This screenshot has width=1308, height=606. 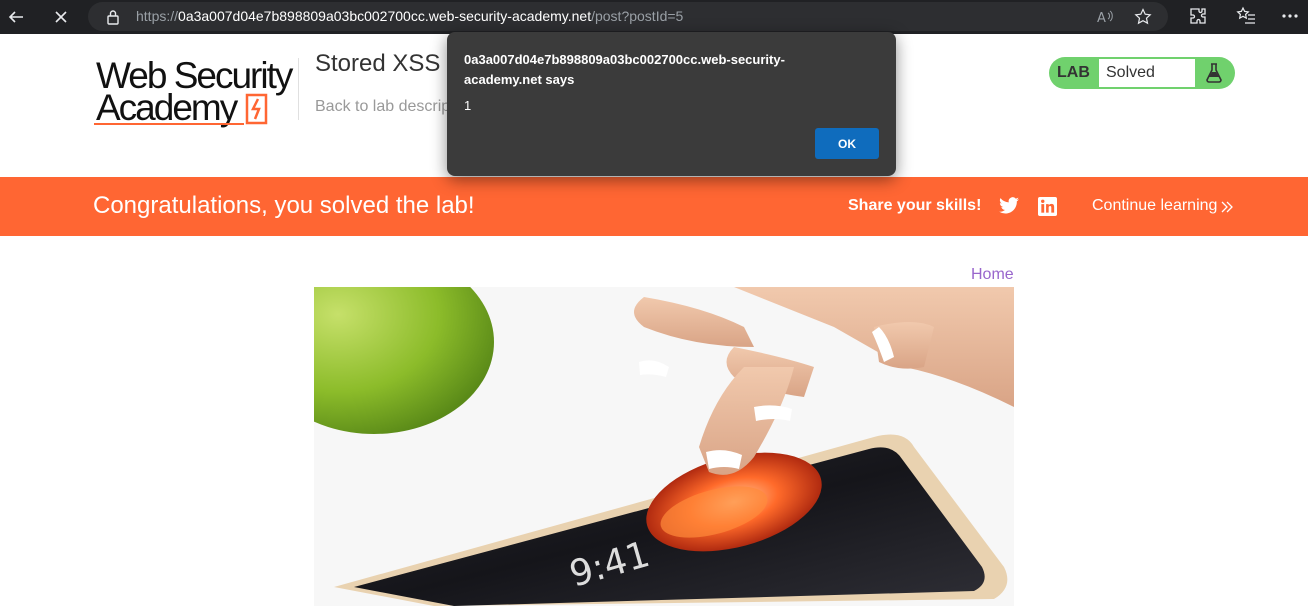 What do you see at coordinates (382, 107) in the screenshot?
I see `back-to-lab-description-link: Back to lab descrip` at bounding box center [382, 107].